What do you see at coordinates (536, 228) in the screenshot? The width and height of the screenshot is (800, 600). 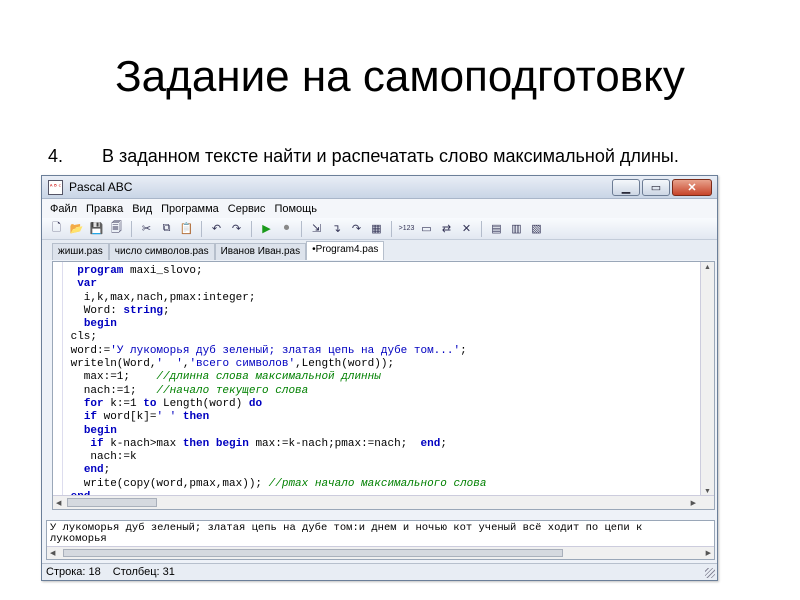 I see `options-icon: ▧` at bounding box center [536, 228].